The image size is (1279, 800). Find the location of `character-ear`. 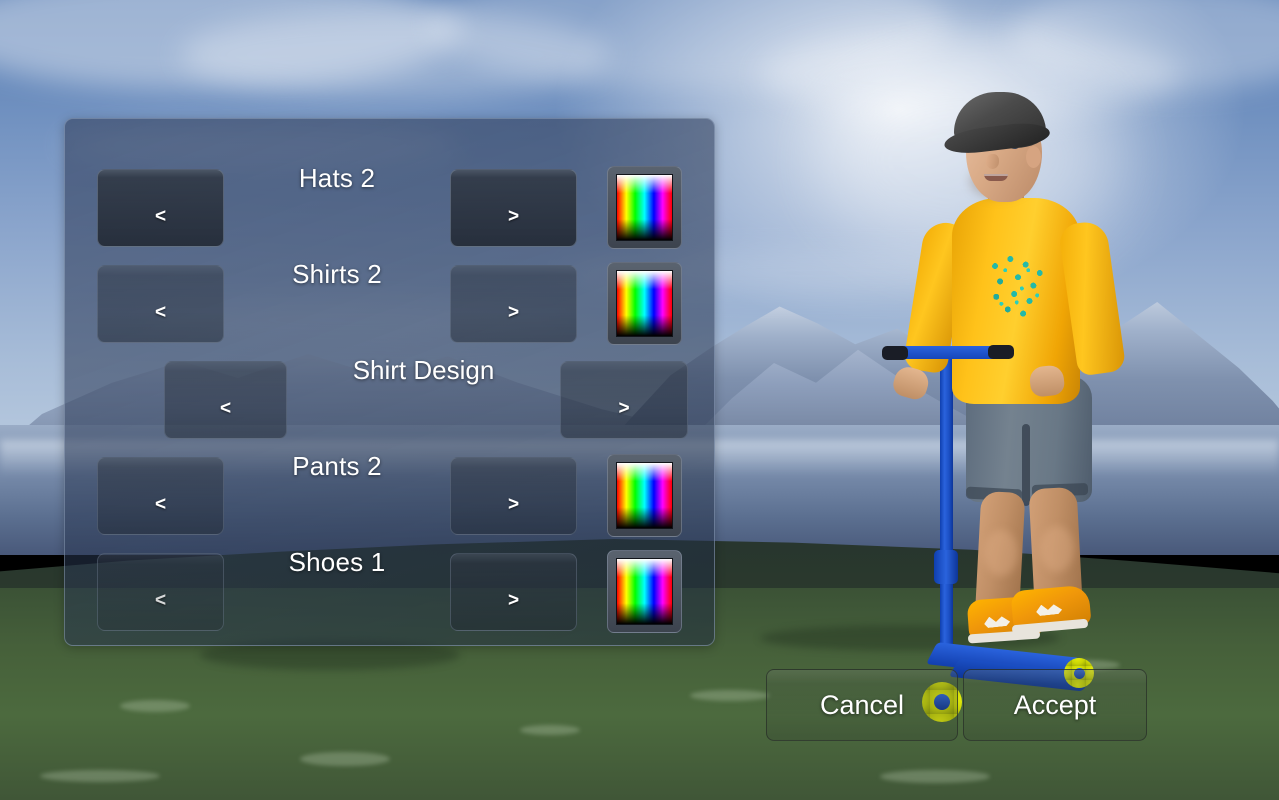

character-ear is located at coordinates (1033, 157).